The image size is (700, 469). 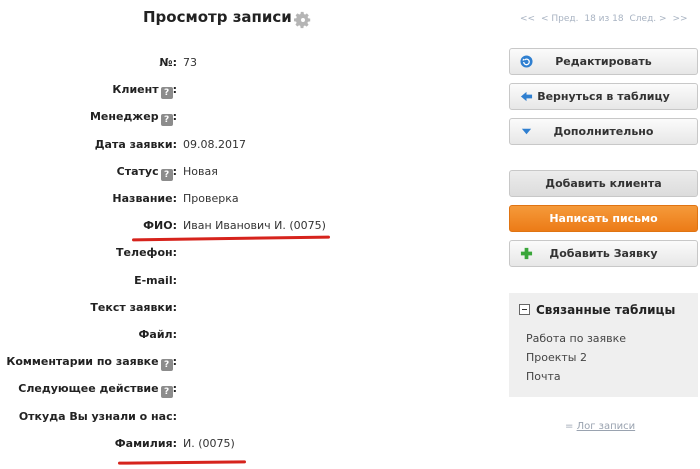 I want to click on pager-first-link: <<, so click(x=527, y=19).